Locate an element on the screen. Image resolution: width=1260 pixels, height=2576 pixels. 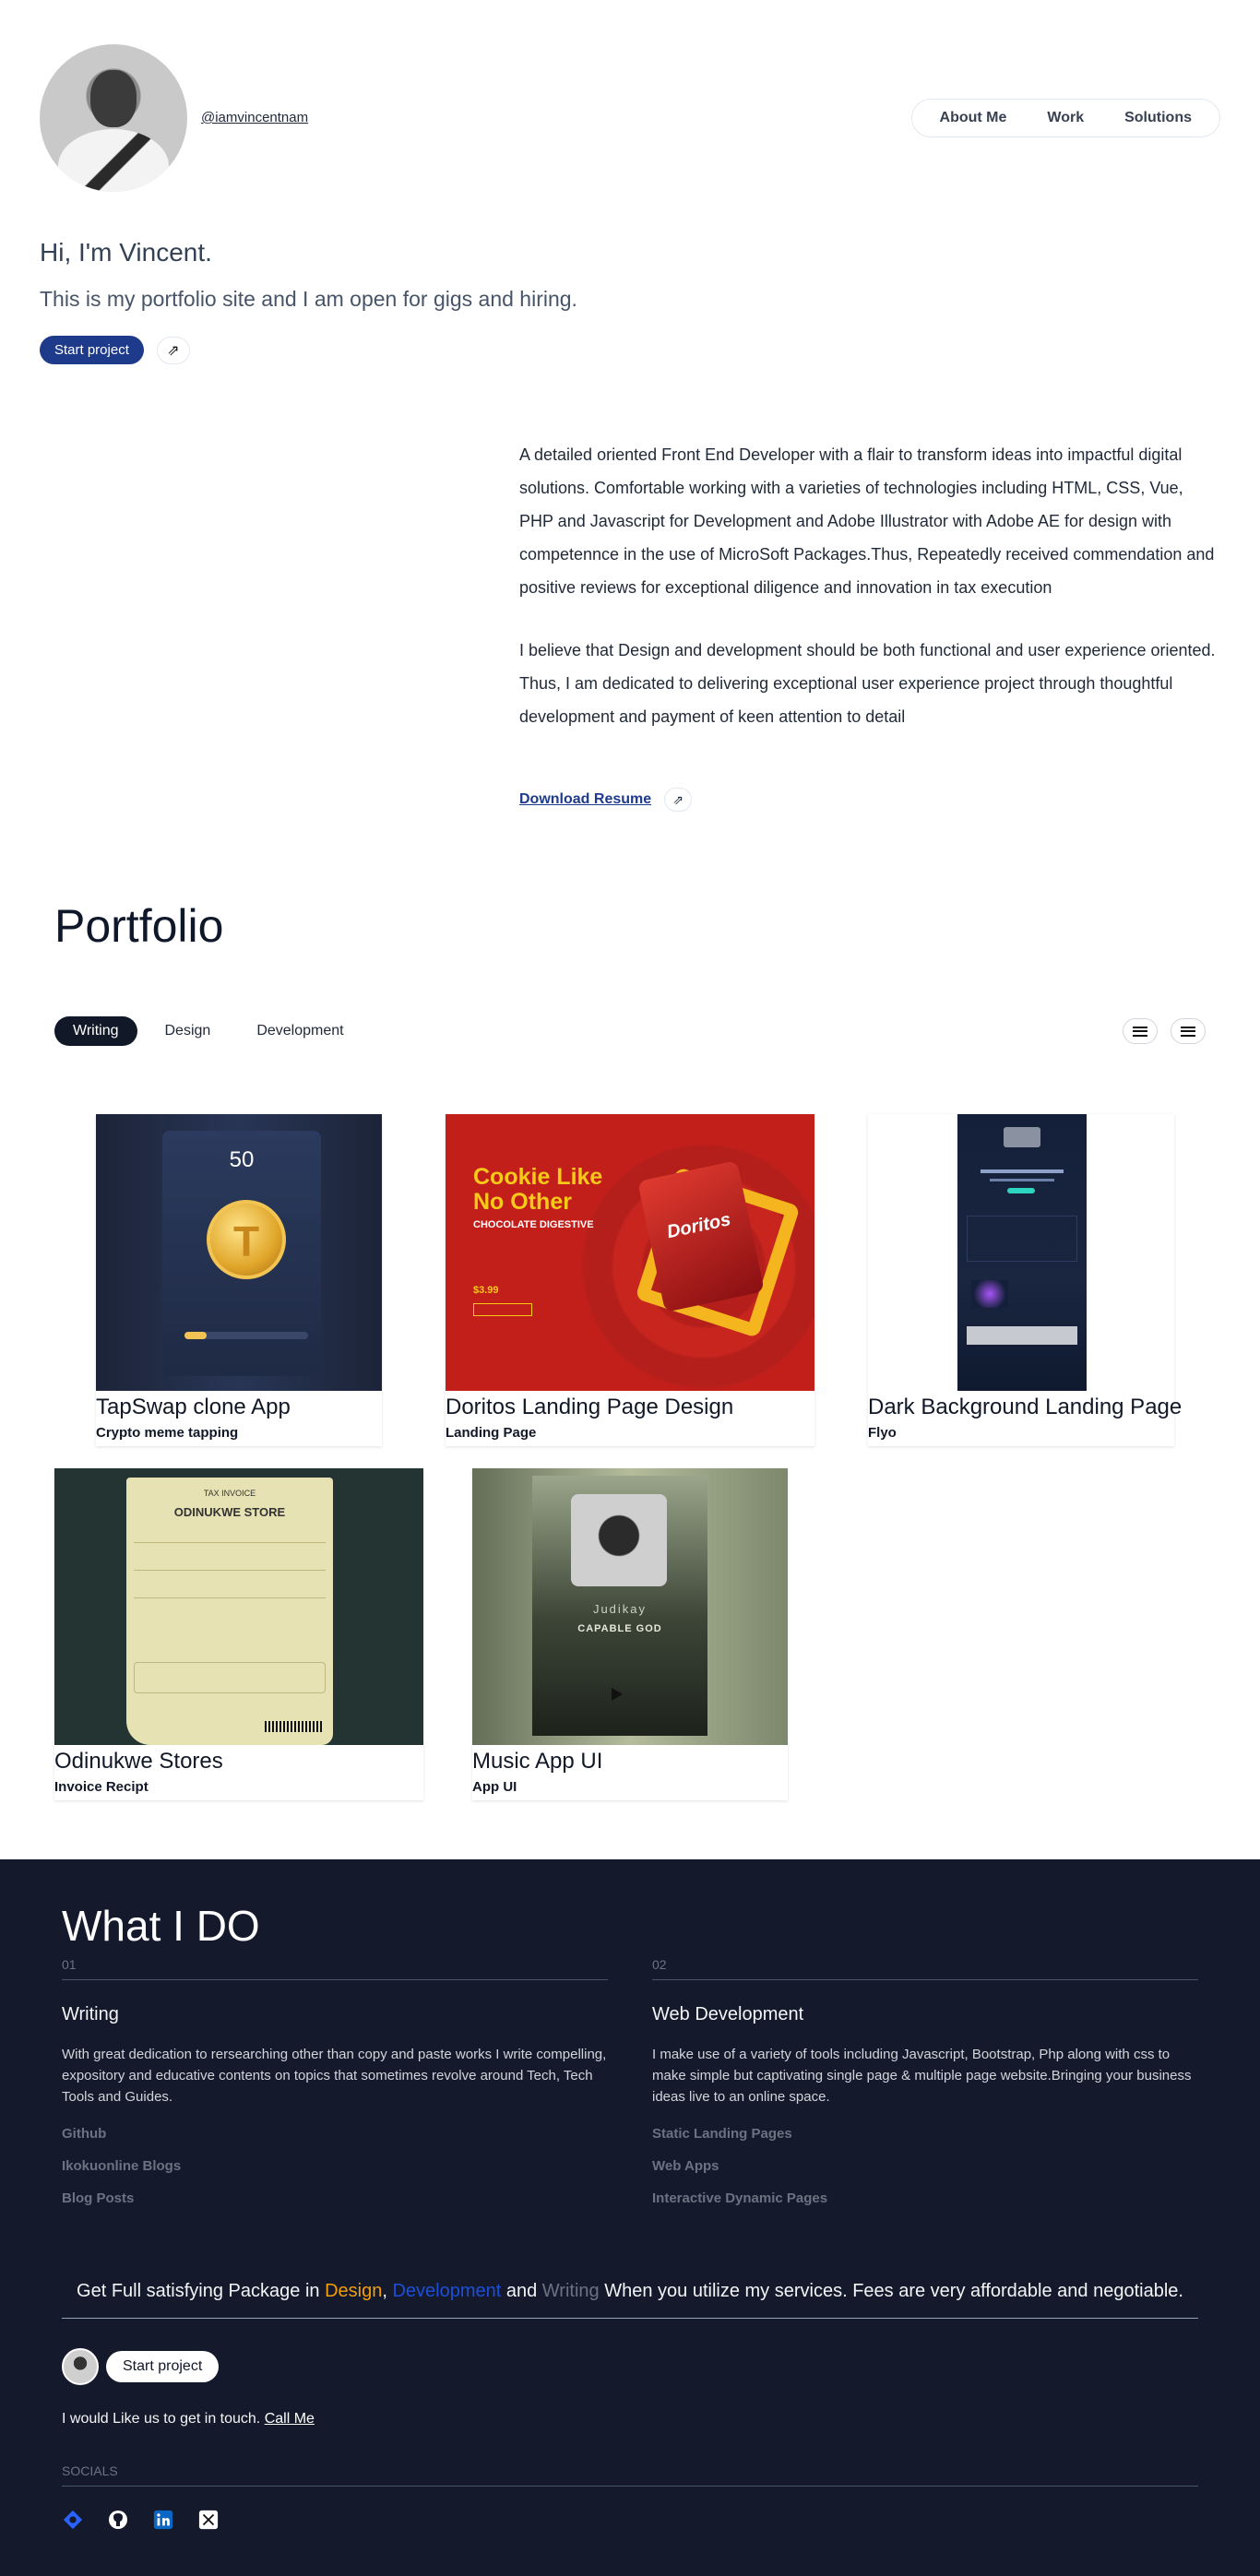
dark-landing-thumbnail is located at coordinates (1021, 1252).